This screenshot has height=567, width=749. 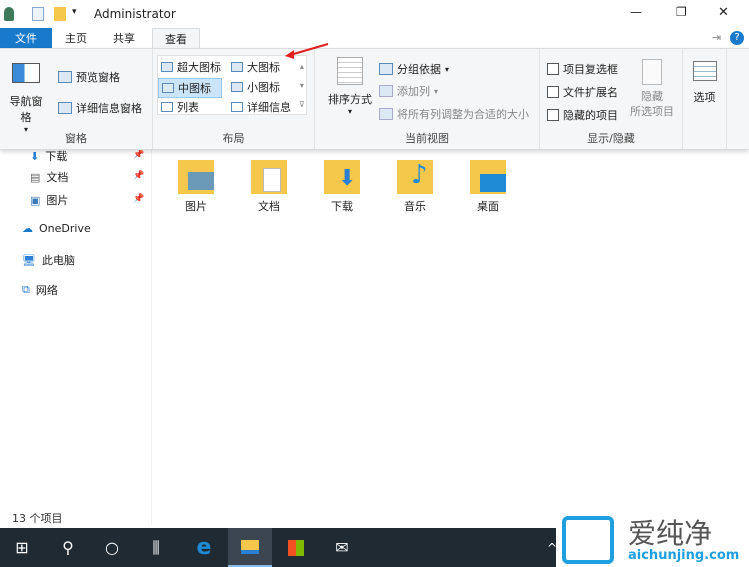 What do you see at coordinates (261, 107) in the screenshot?
I see `layout-details: 详细信息` at bounding box center [261, 107].